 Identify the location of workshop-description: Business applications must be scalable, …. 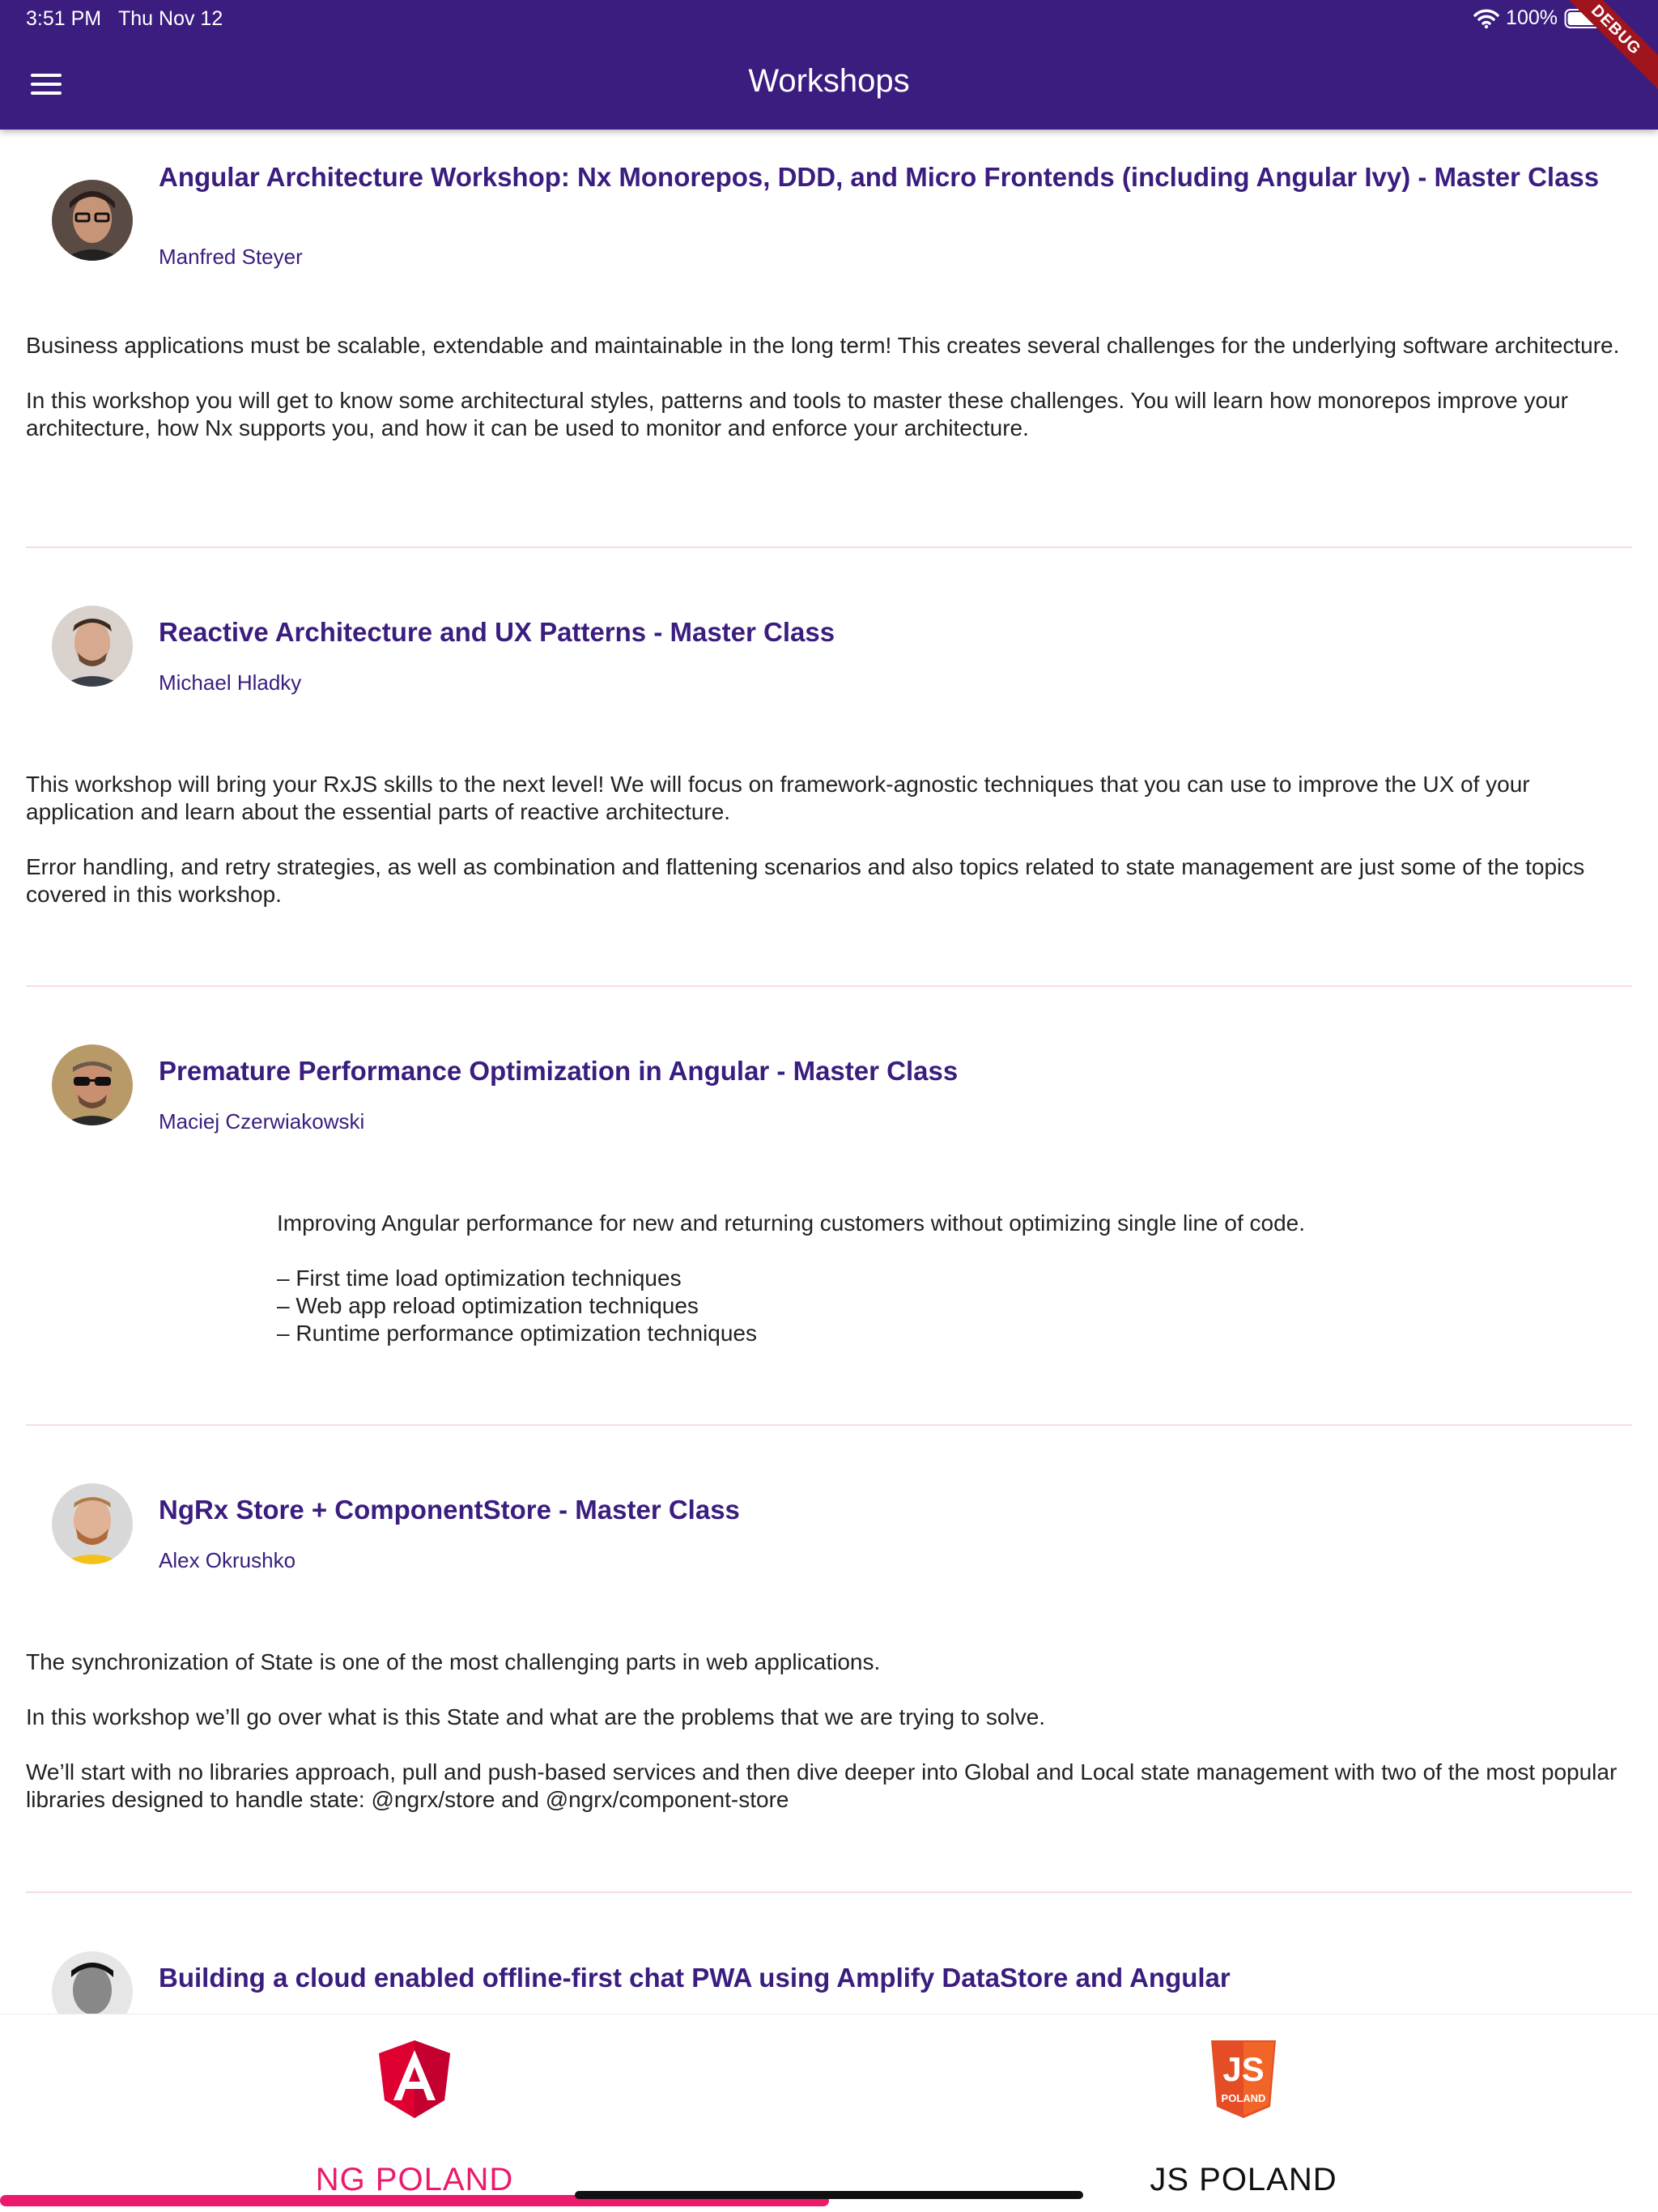
(829, 401).